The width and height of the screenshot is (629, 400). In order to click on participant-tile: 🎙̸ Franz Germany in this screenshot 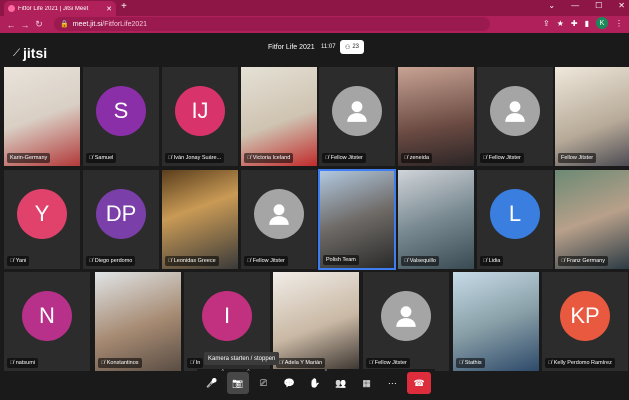, I will do `click(591, 219)`.